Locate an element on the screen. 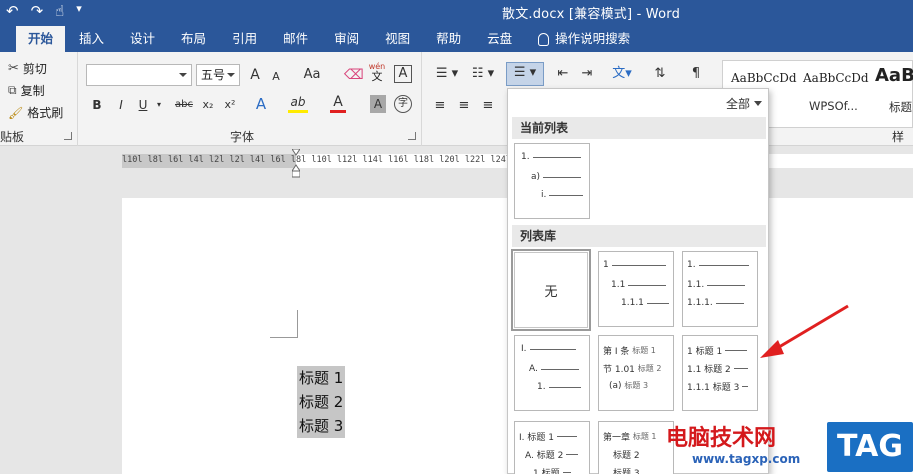 This screenshot has width=913, height=474. customize-qat-icon: ▾ is located at coordinates (79, 11).